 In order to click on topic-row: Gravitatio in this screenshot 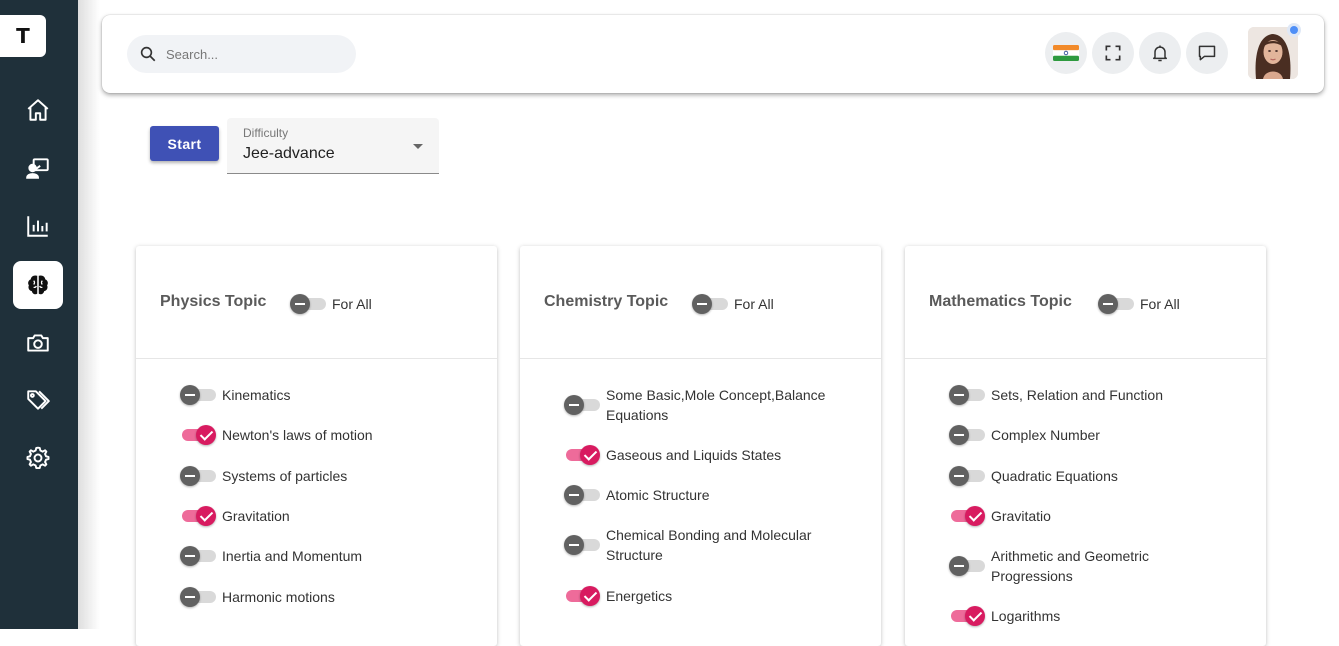, I will do `click(1094, 516)`.